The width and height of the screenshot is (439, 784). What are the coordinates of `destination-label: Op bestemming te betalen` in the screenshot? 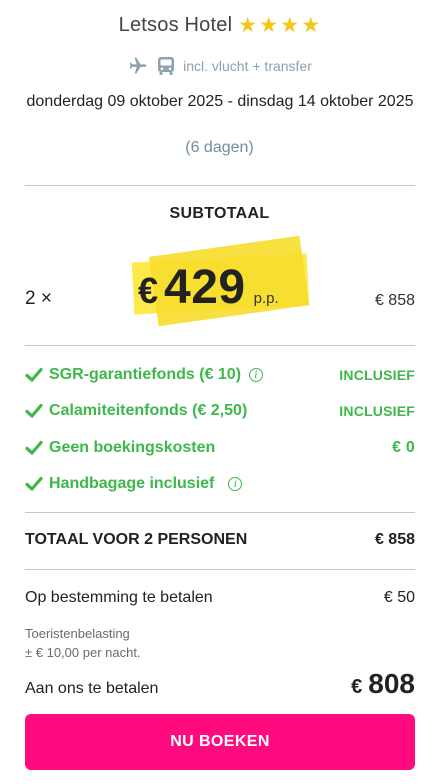 It's located at (119, 597).